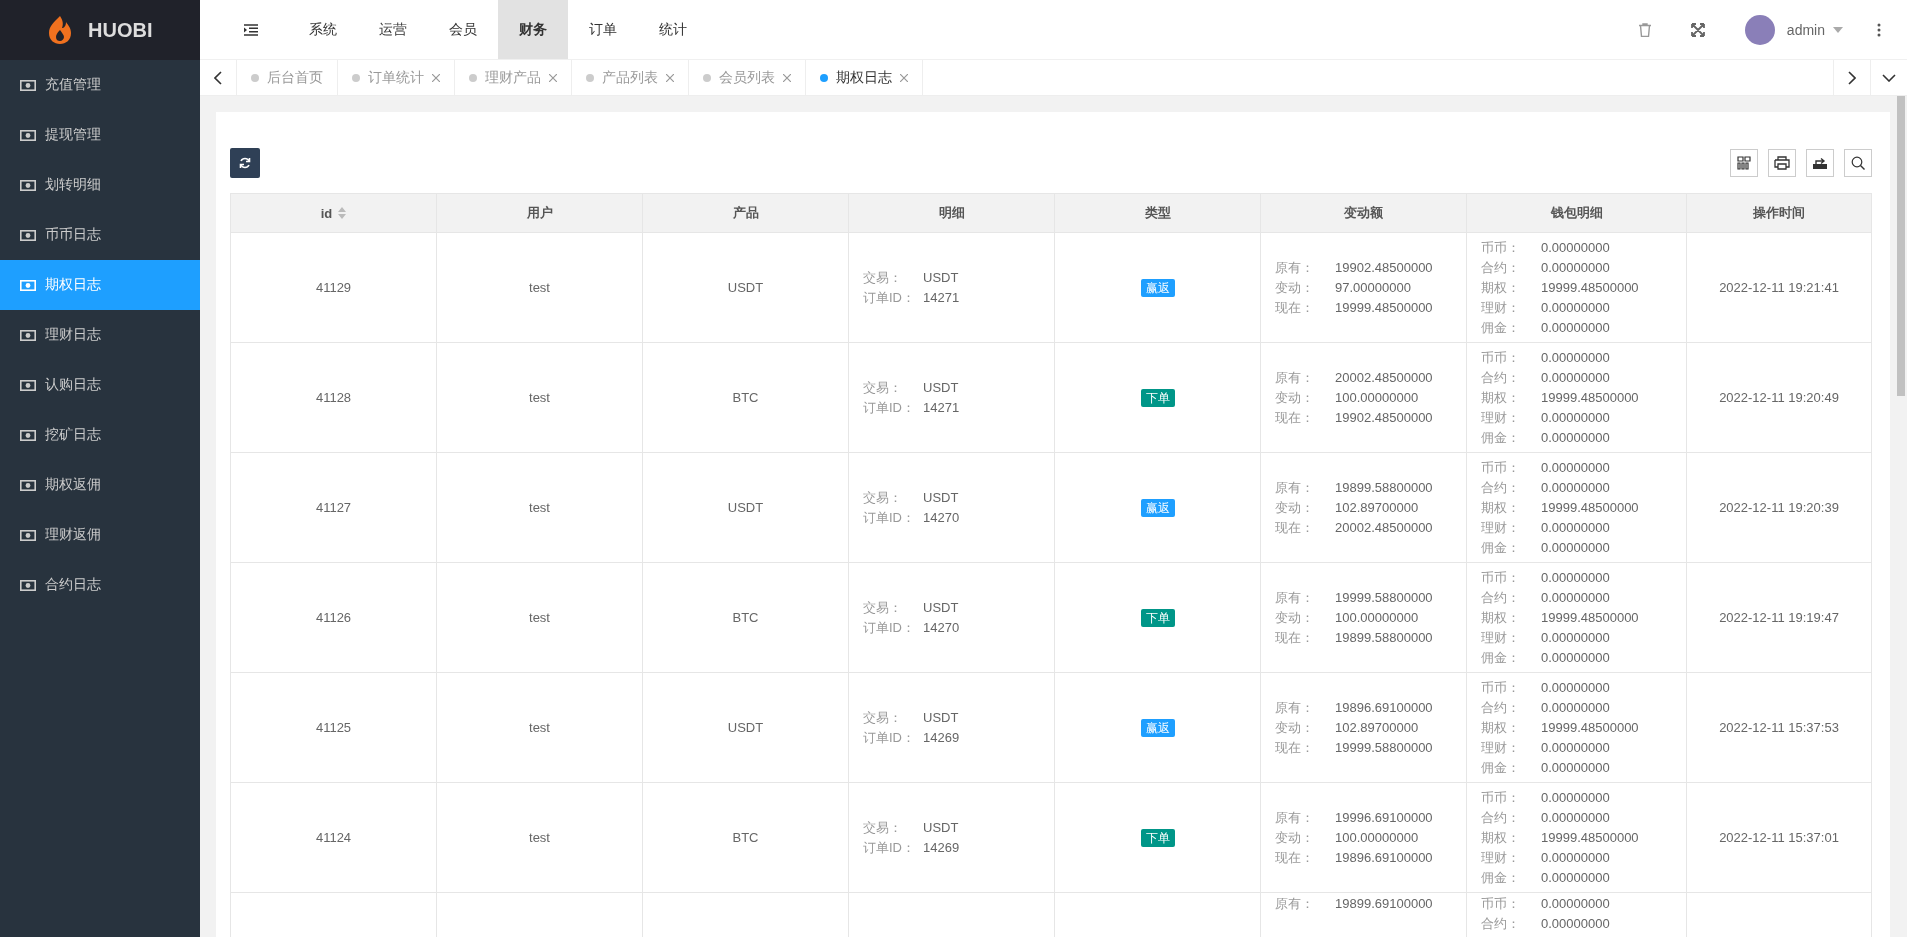 The height and width of the screenshot is (937, 1907). What do you see at coordinates (100, 335) in the screenshot?
I see `sidebar-item: 理财日志` at bounding box center [100, 335].